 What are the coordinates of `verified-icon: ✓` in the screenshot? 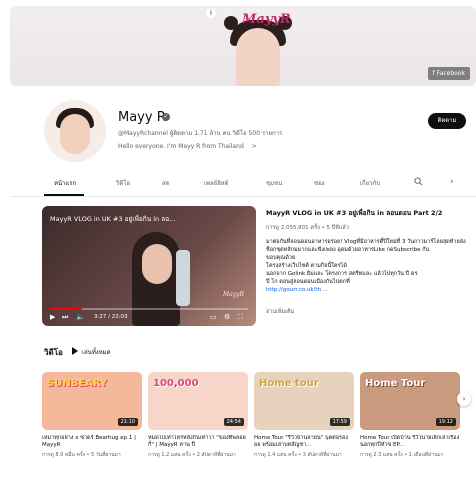 It's located at (166, 117).